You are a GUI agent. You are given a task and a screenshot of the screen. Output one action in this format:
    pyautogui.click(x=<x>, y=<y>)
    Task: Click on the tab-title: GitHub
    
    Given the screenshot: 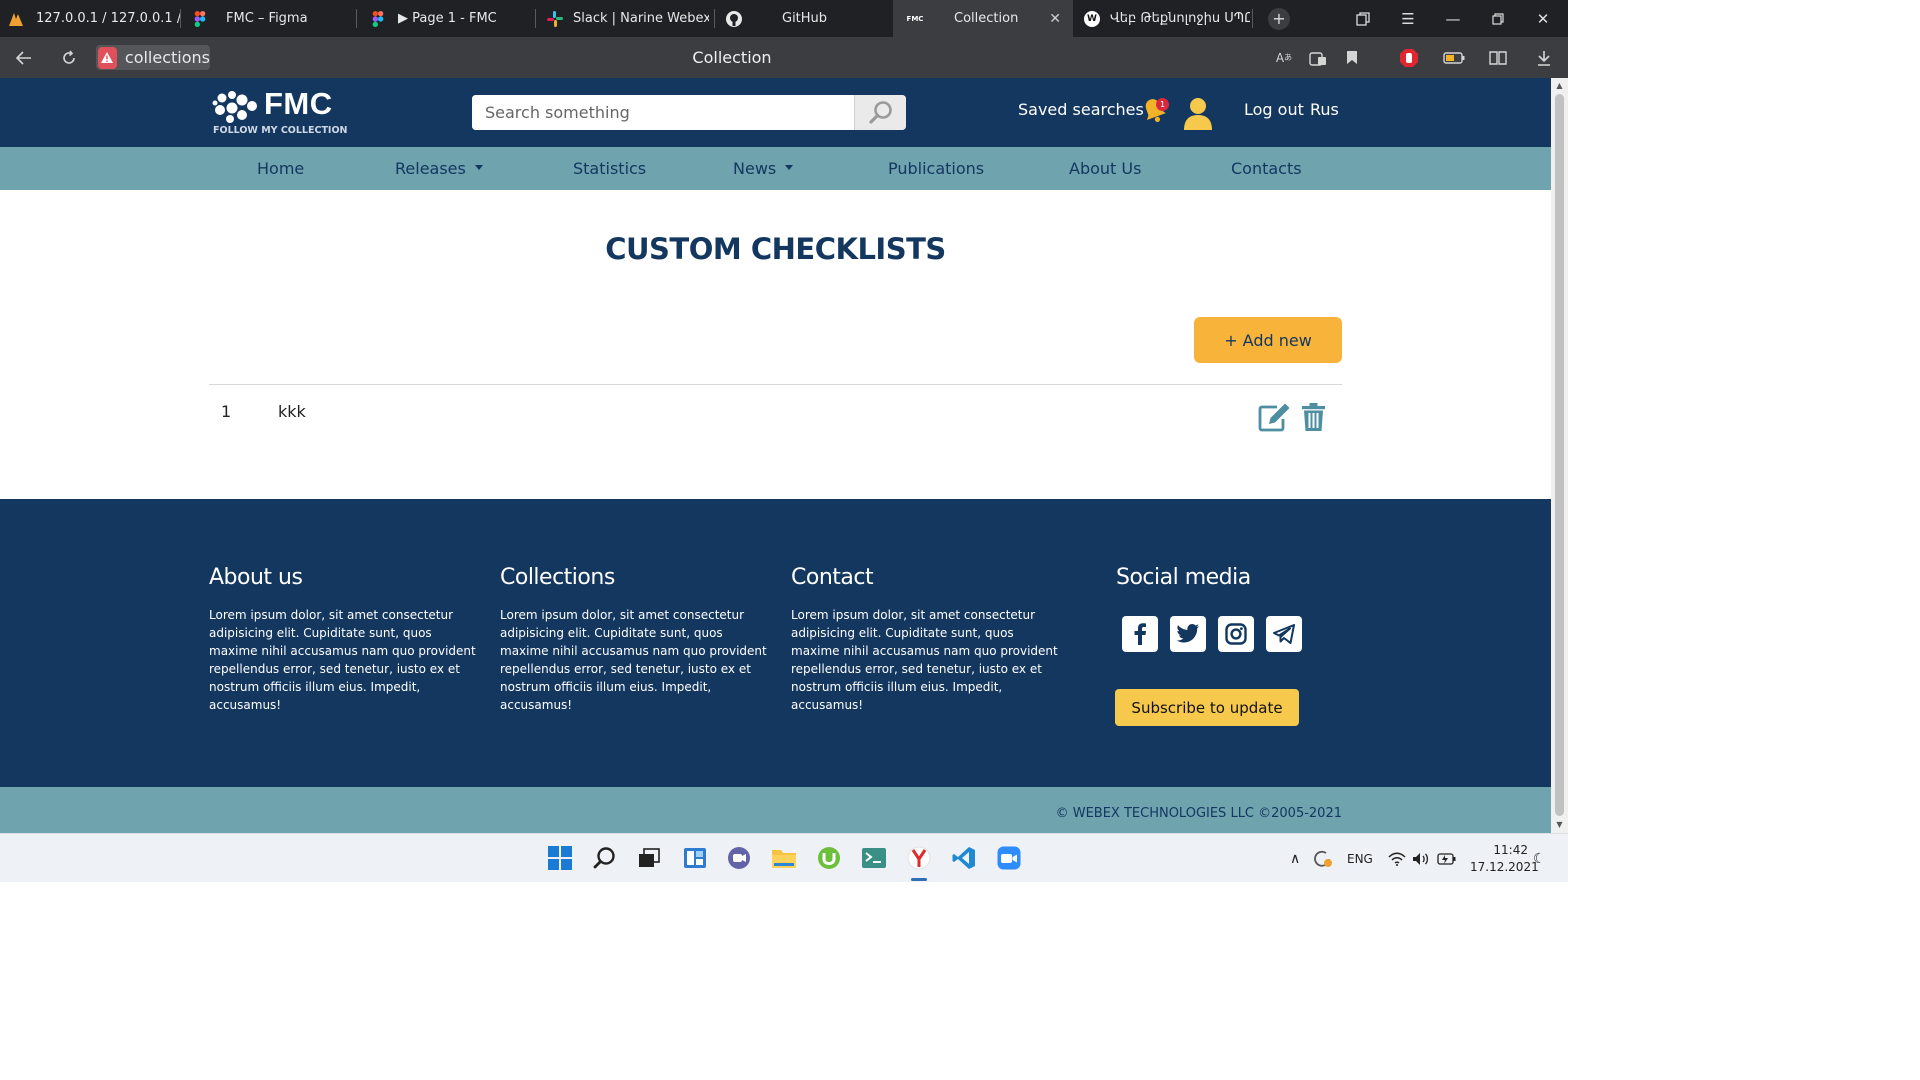 What is the action you would take?
    pyautogui.click(x=805, y=18)
    